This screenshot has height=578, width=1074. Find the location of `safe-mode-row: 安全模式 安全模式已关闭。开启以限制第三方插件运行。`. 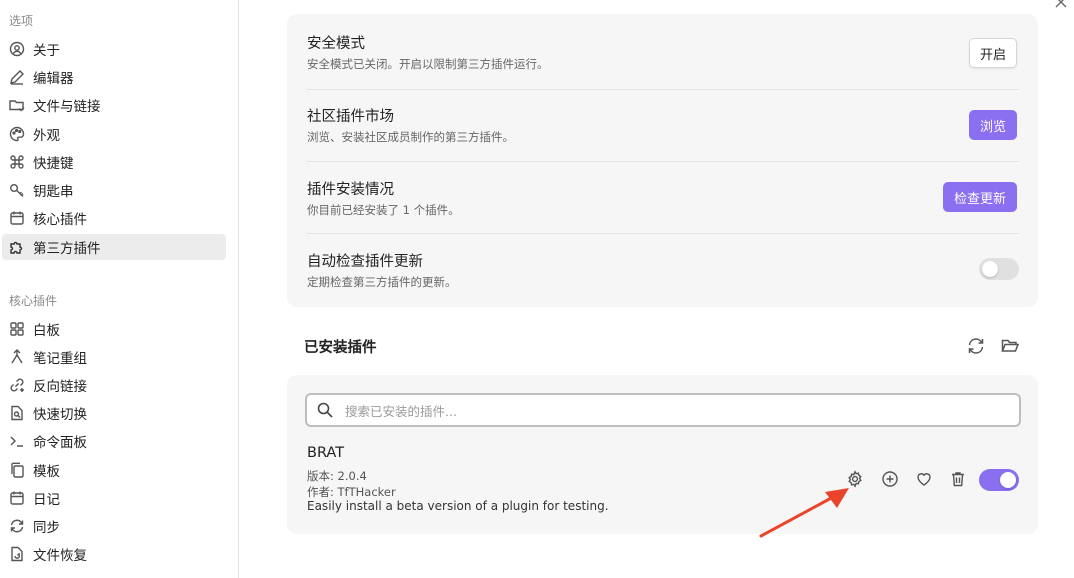

safe-mode-row: 安全模式 安全模式已关闭。开启以限制第三方插件运行。 is located at coordinates (663, 57).